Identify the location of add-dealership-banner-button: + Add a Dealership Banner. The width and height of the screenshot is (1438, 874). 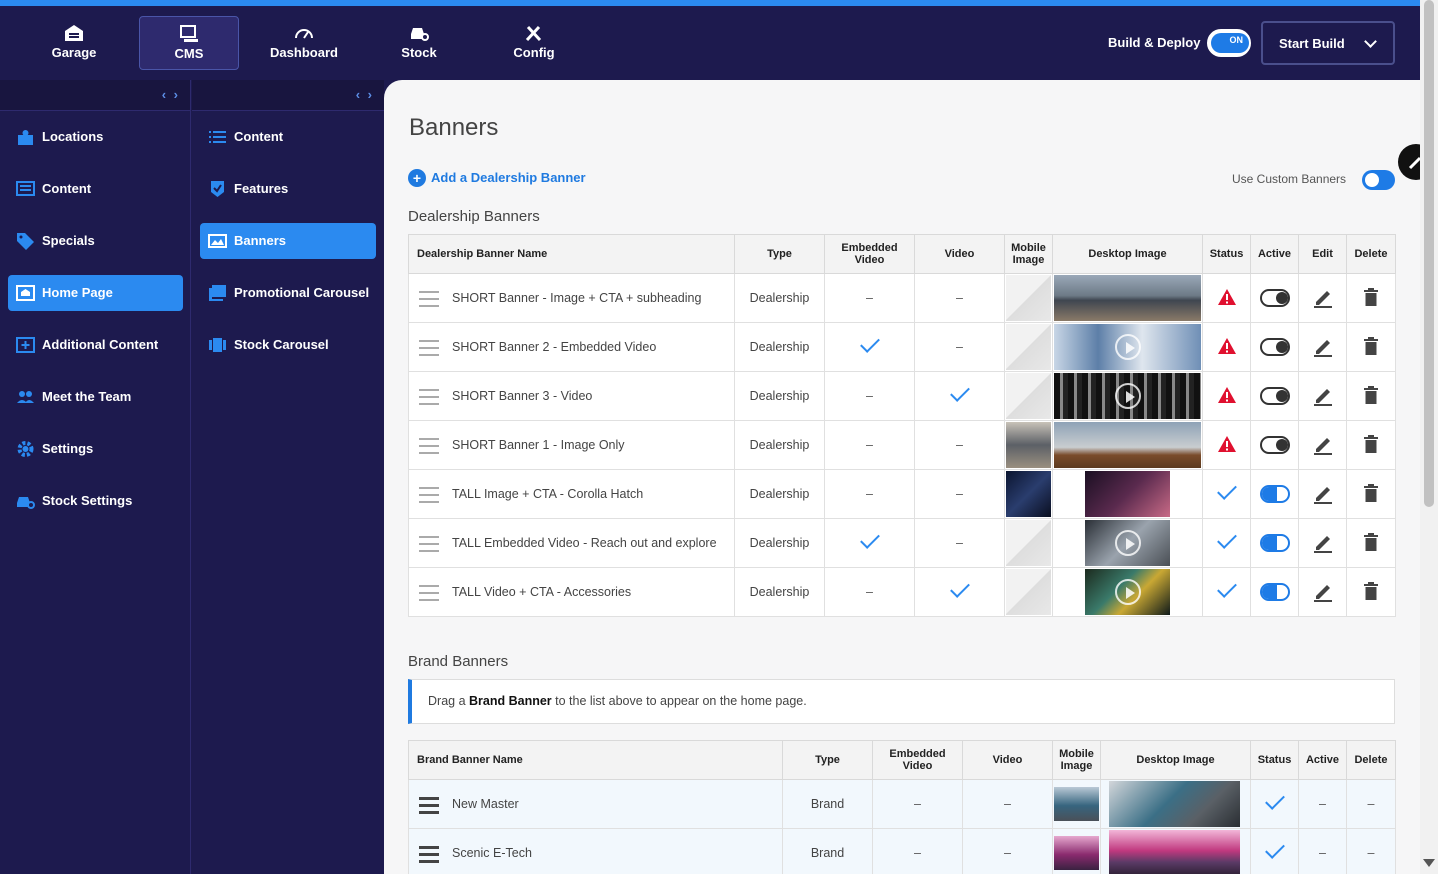
(497, 178).